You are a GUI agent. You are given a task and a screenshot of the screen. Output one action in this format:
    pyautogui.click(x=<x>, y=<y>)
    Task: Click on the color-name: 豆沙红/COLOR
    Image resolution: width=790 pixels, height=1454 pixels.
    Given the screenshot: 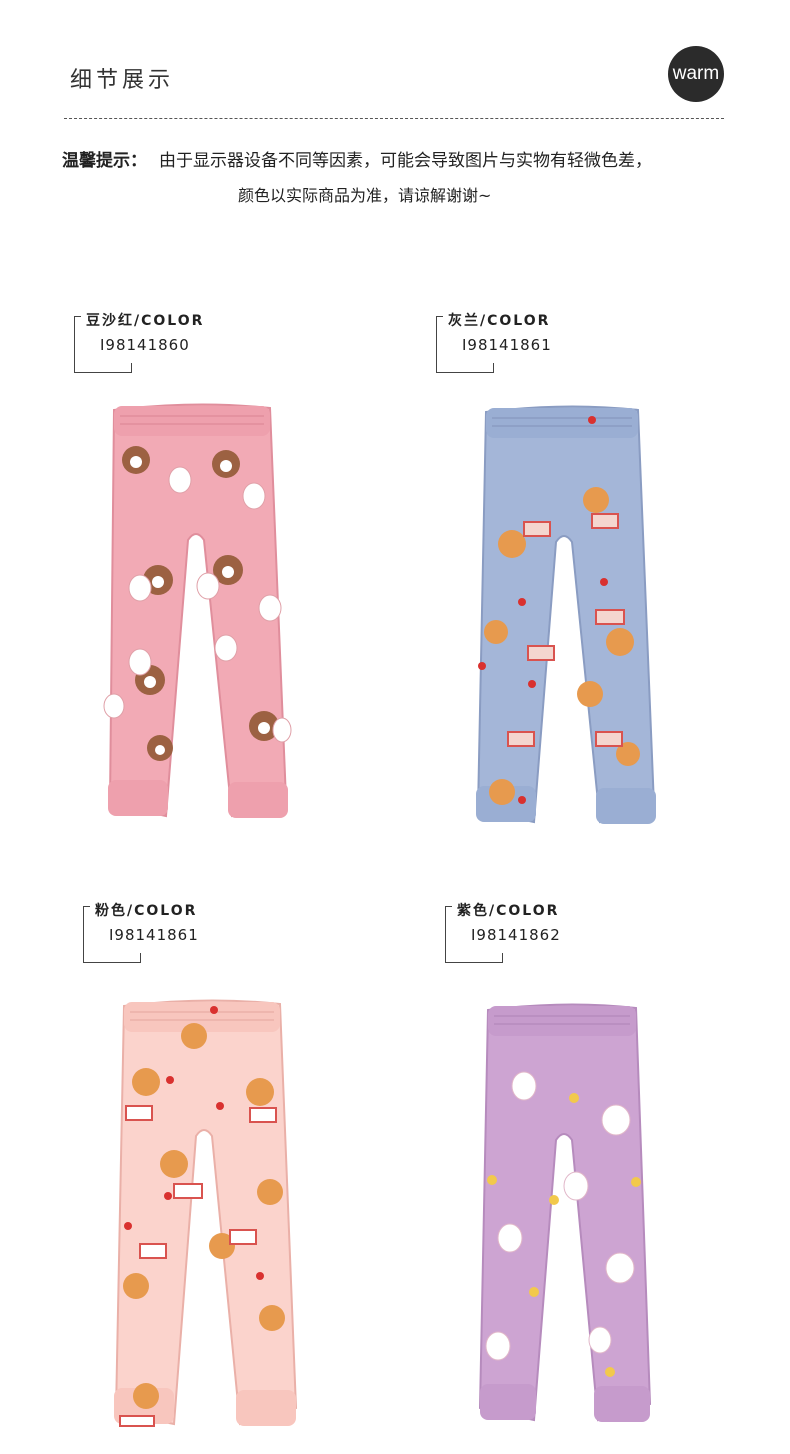 What is the action you would take?
    pyautogui.click(x=145, y=321)
    